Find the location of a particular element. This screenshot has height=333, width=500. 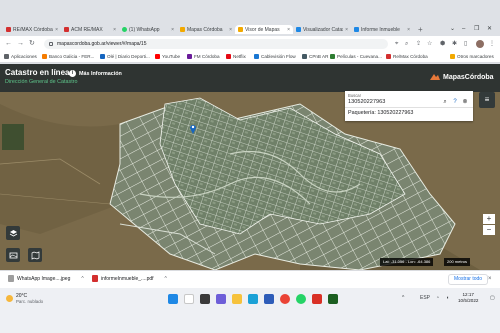

bookmark-apps: Aplicaciones is located at coordinates (20, 56).